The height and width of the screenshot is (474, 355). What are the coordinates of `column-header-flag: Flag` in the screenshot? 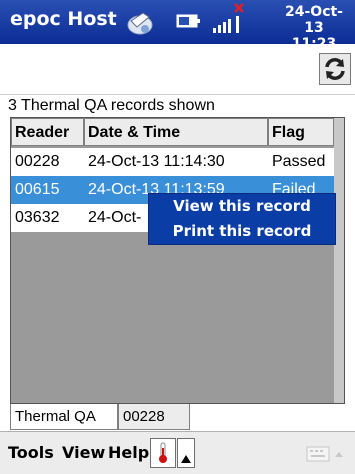 It's located at (301, 132).